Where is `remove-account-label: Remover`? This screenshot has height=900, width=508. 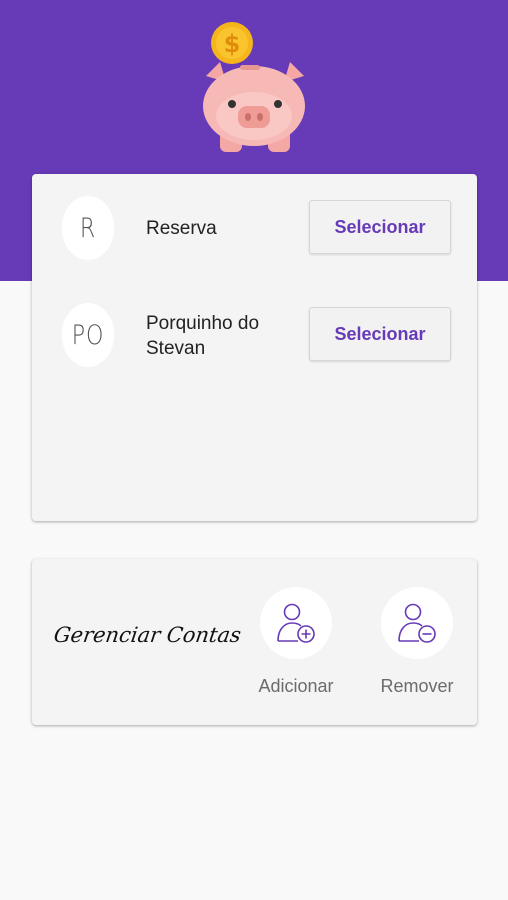 remove-account-label: Remover is located at coordinates (417, 686).